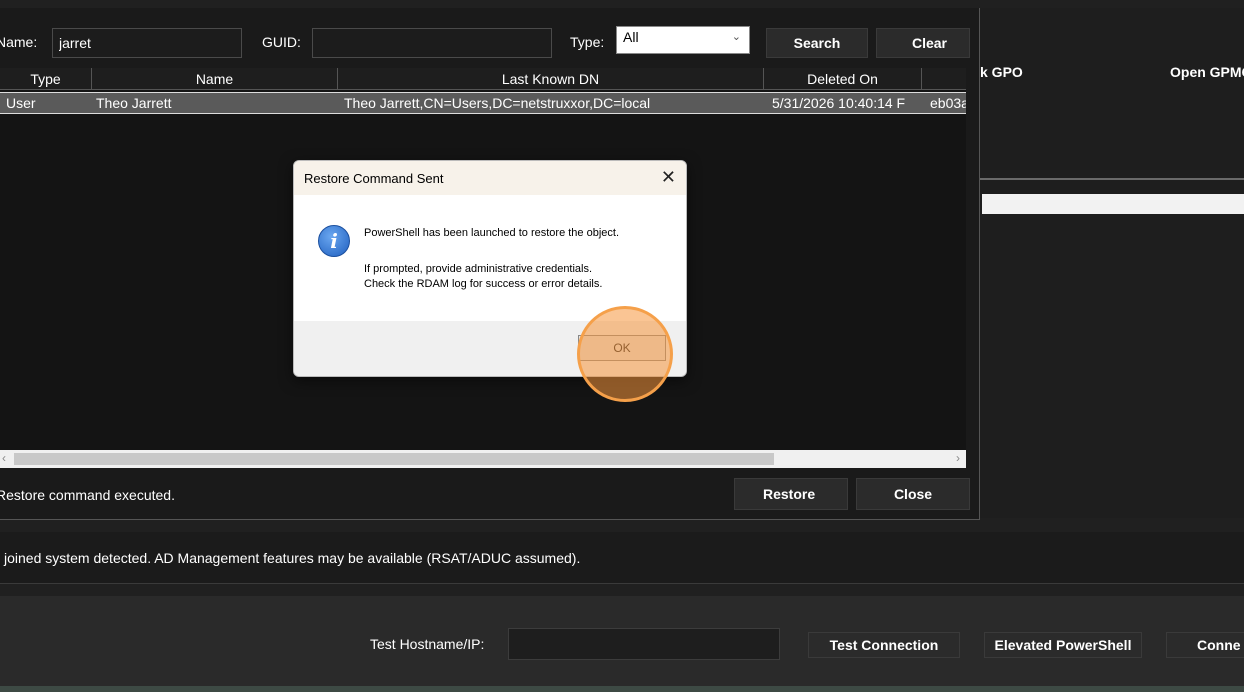  I want to click on finder-status-text: Restore command executed., so click(87, 495).